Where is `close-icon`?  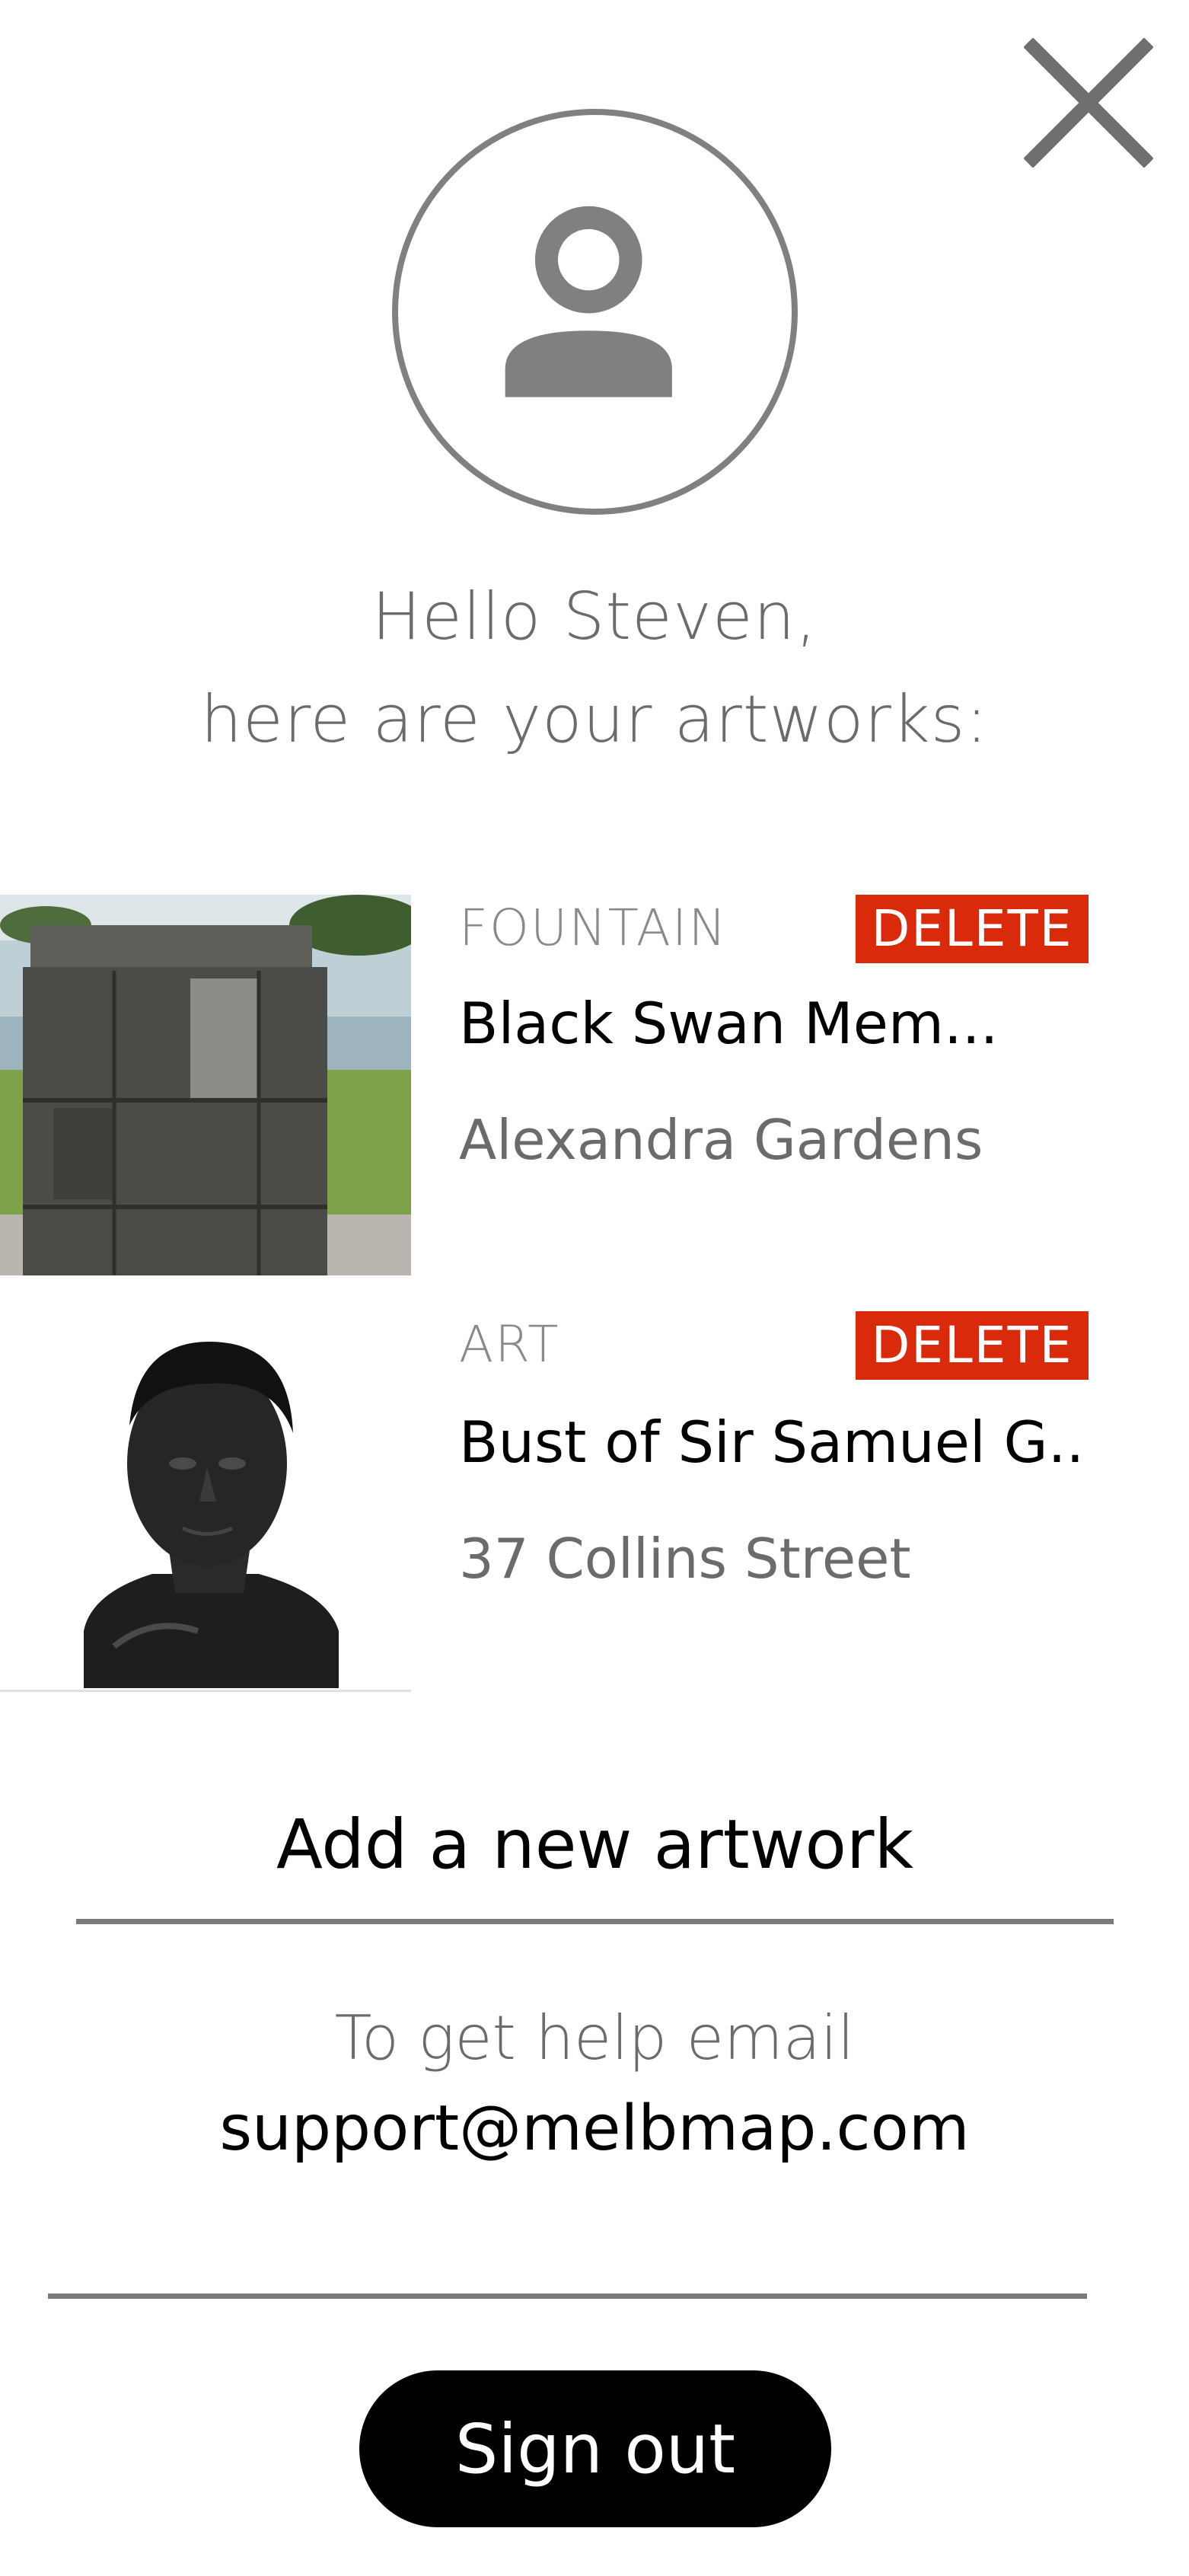 close-icon is located at coordinates (1088, 103).